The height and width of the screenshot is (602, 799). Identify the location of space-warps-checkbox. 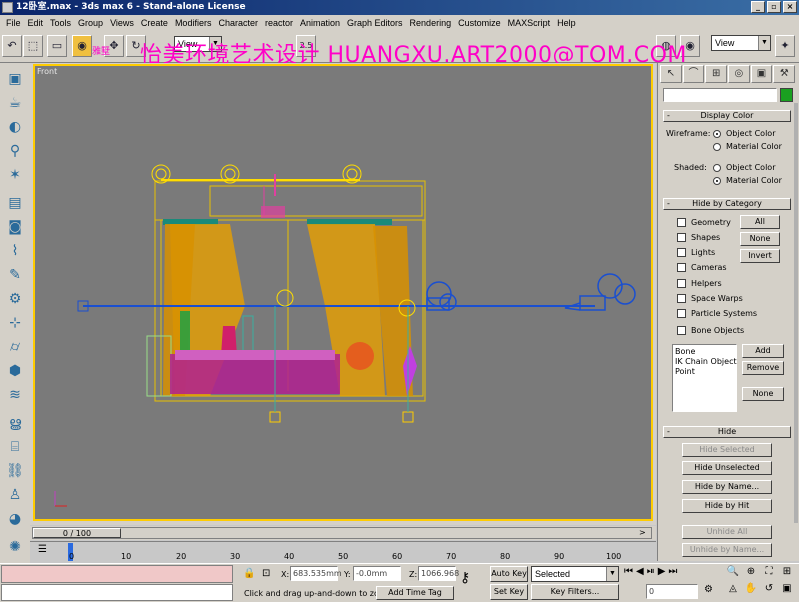
(681, 298).